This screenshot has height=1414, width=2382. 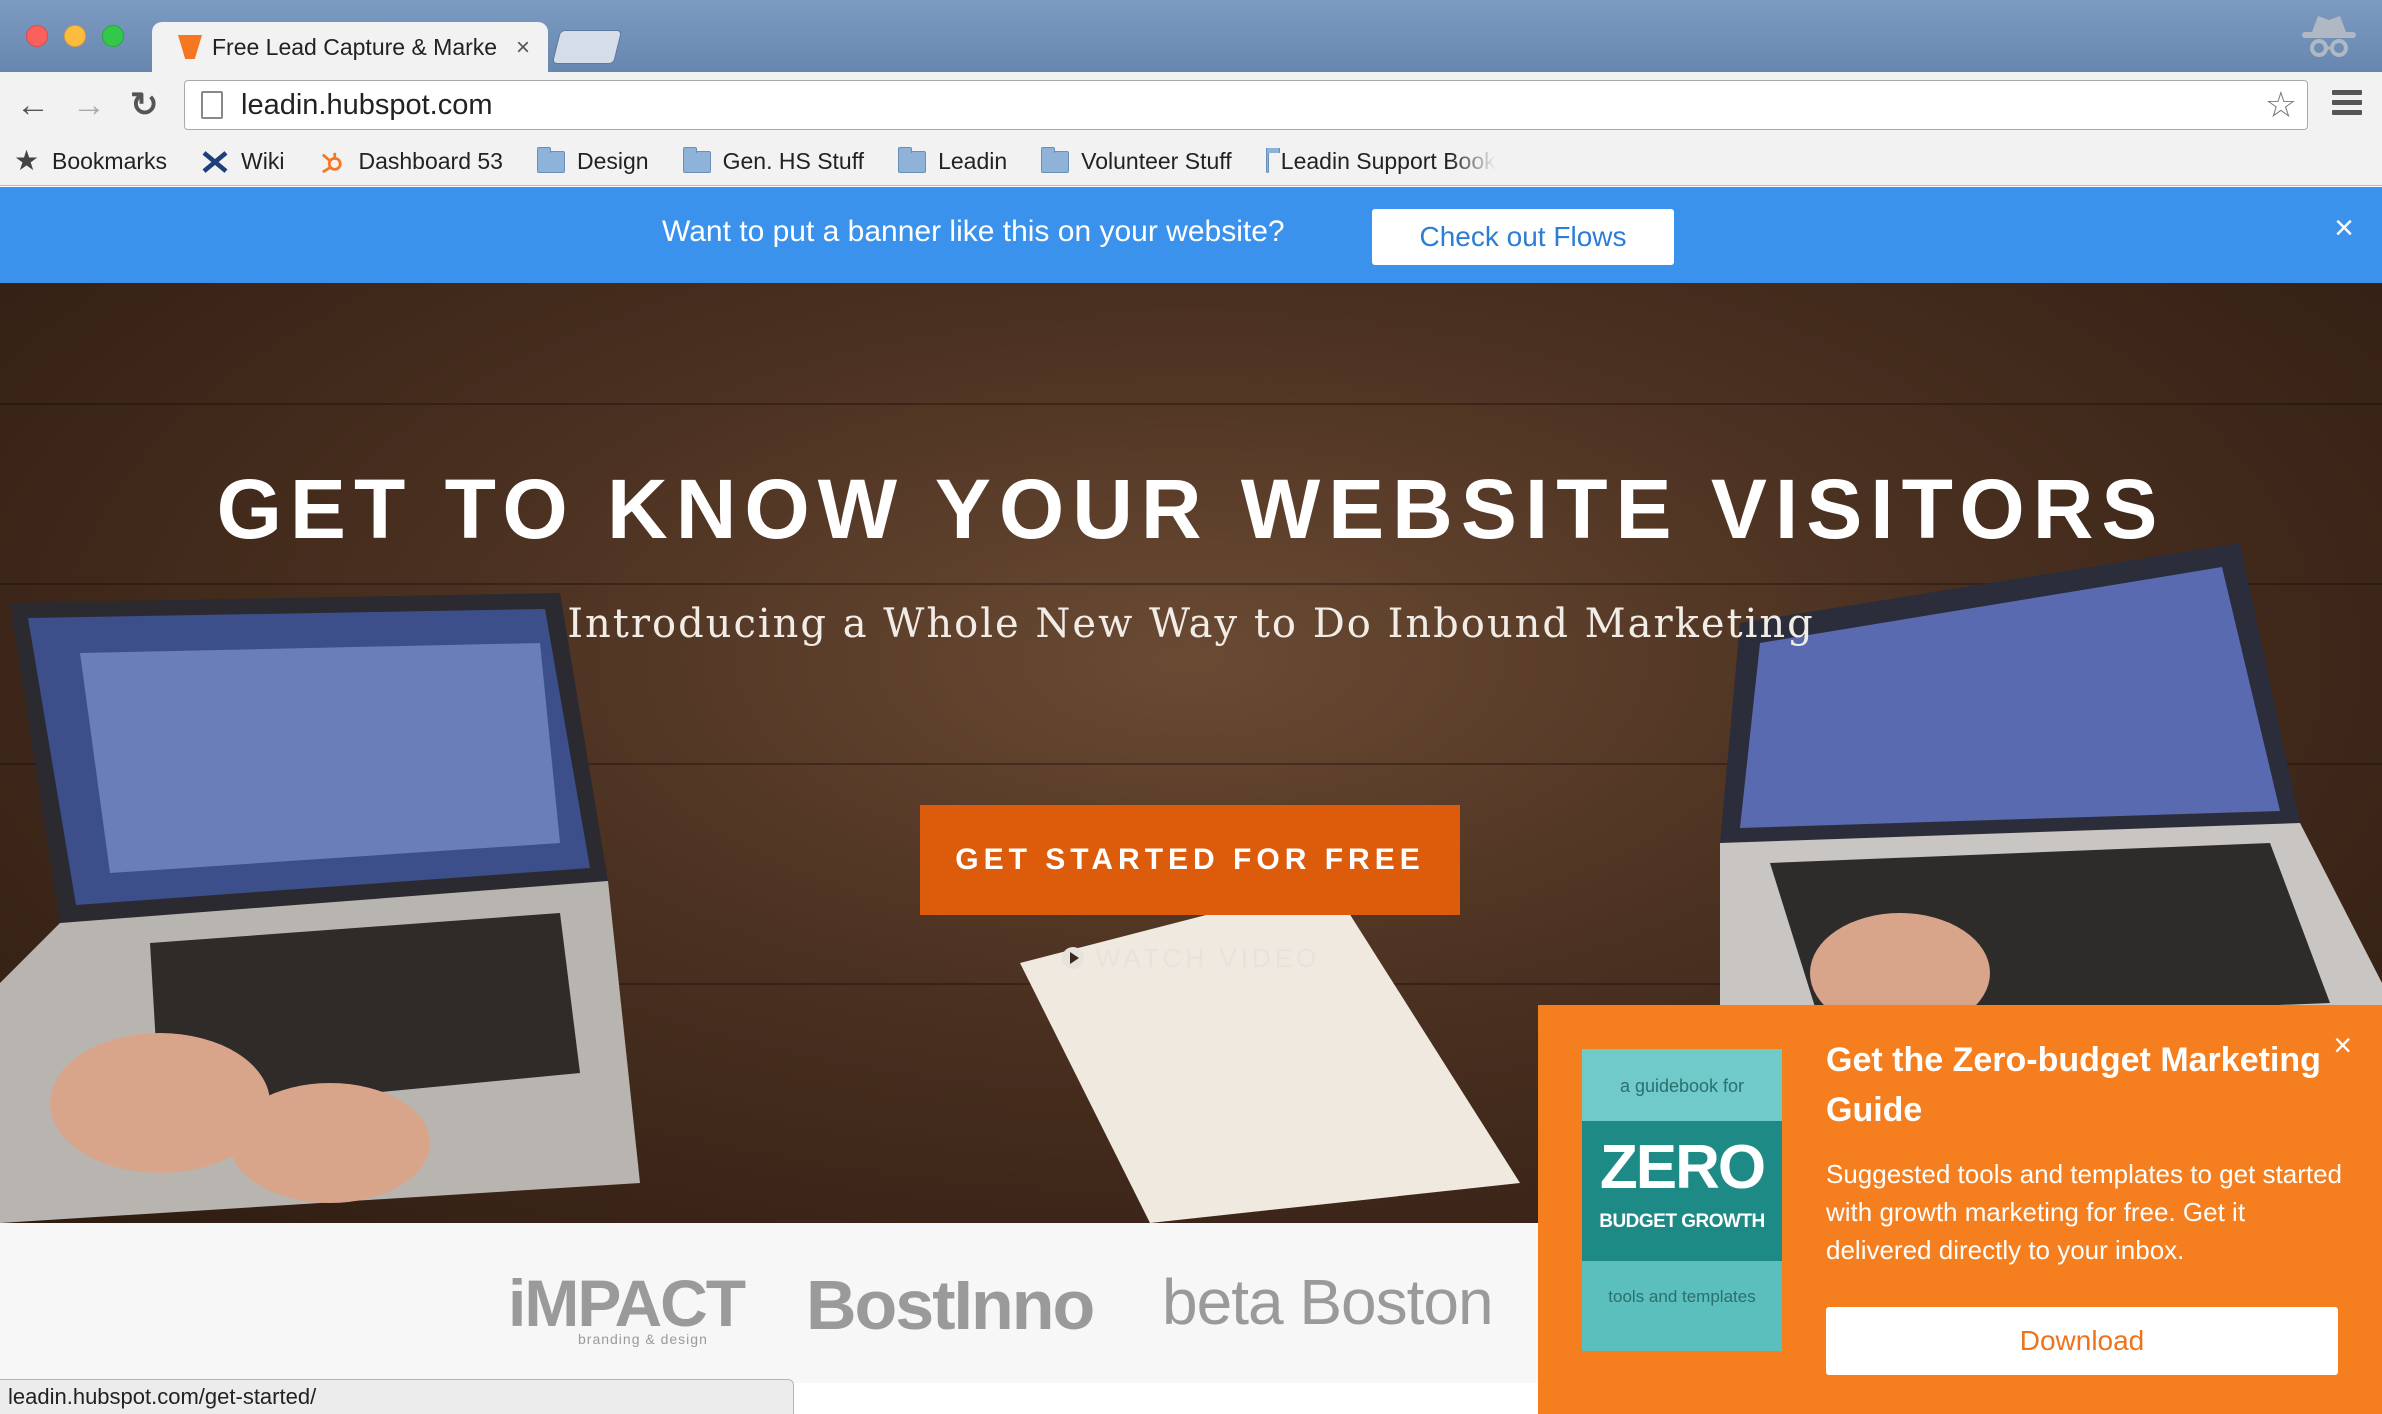 I want to click on new-tab-button, so click(x=587, y=47).